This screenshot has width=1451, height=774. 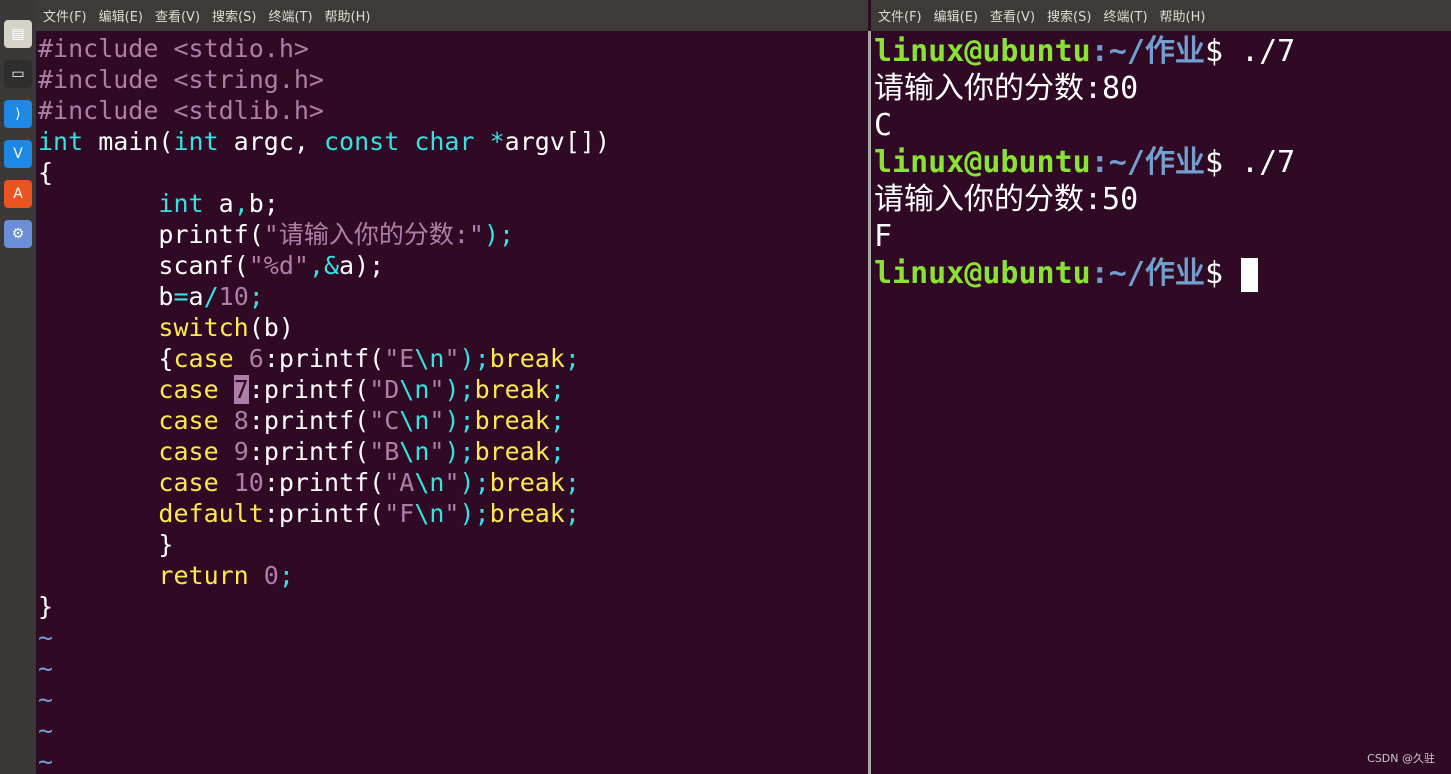 What do you see at coordinates (181, 296) in the screenshot?
I see `code-token: =` at bounding box center [181, 296].